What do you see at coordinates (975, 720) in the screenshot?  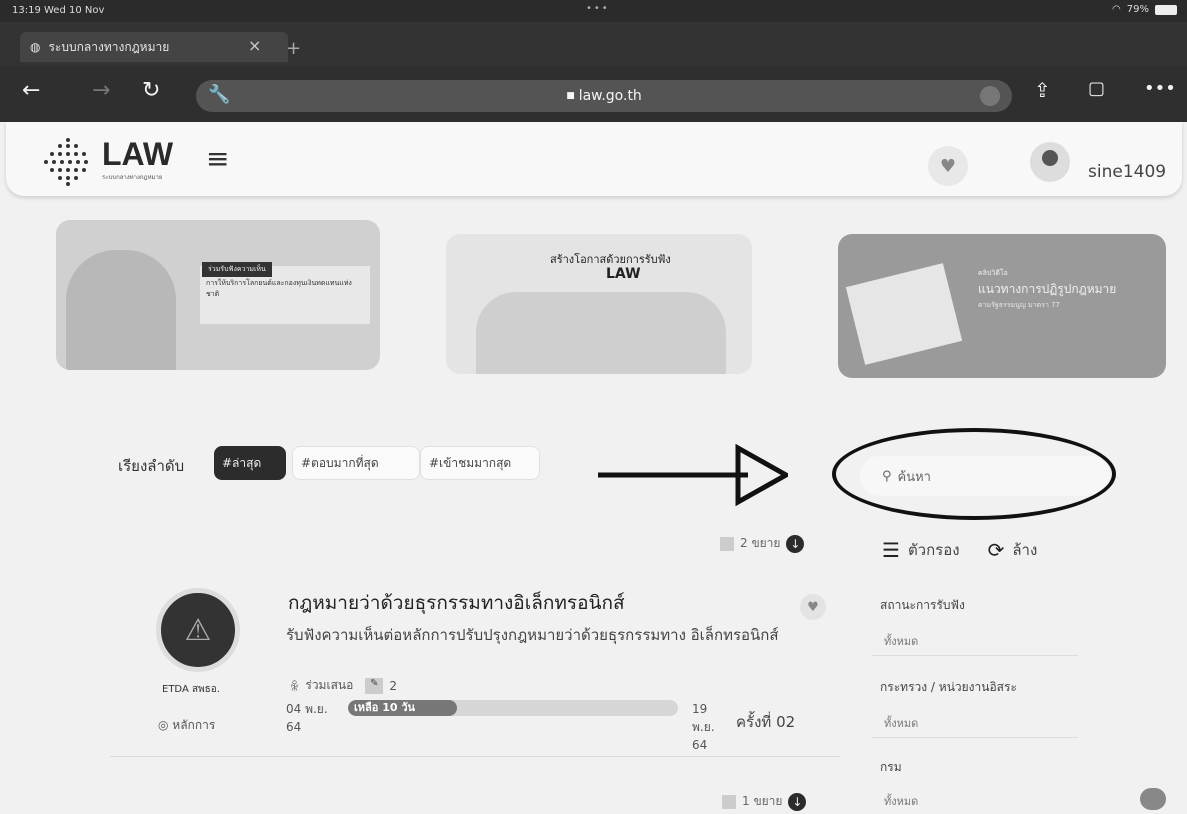 I see `ministry-select: ทั้งหมด` at bounding box center [975, 720].